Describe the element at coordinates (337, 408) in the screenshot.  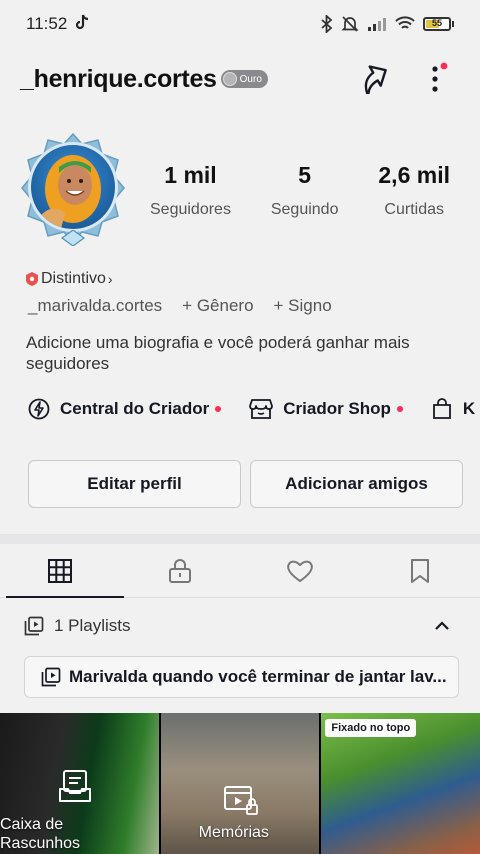
I see `creator-shop-label: Criador Shop` at that location.